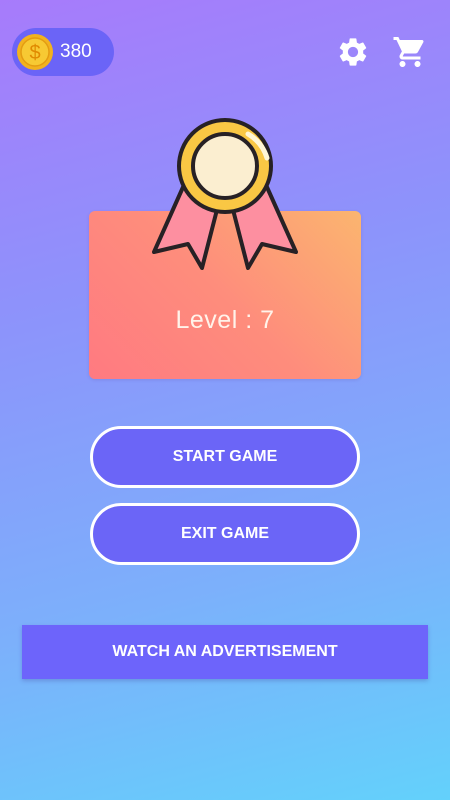  I want to click on coin-symbol: $, so click(34, 53).